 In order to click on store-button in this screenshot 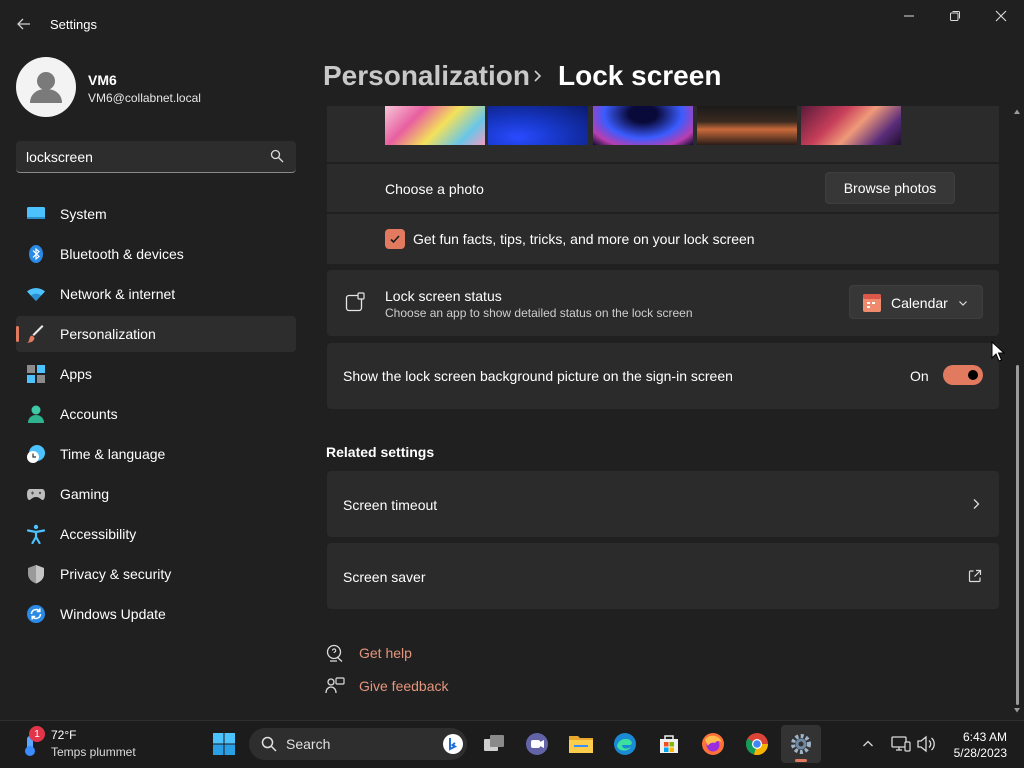, I will do `click(669, 744)`.